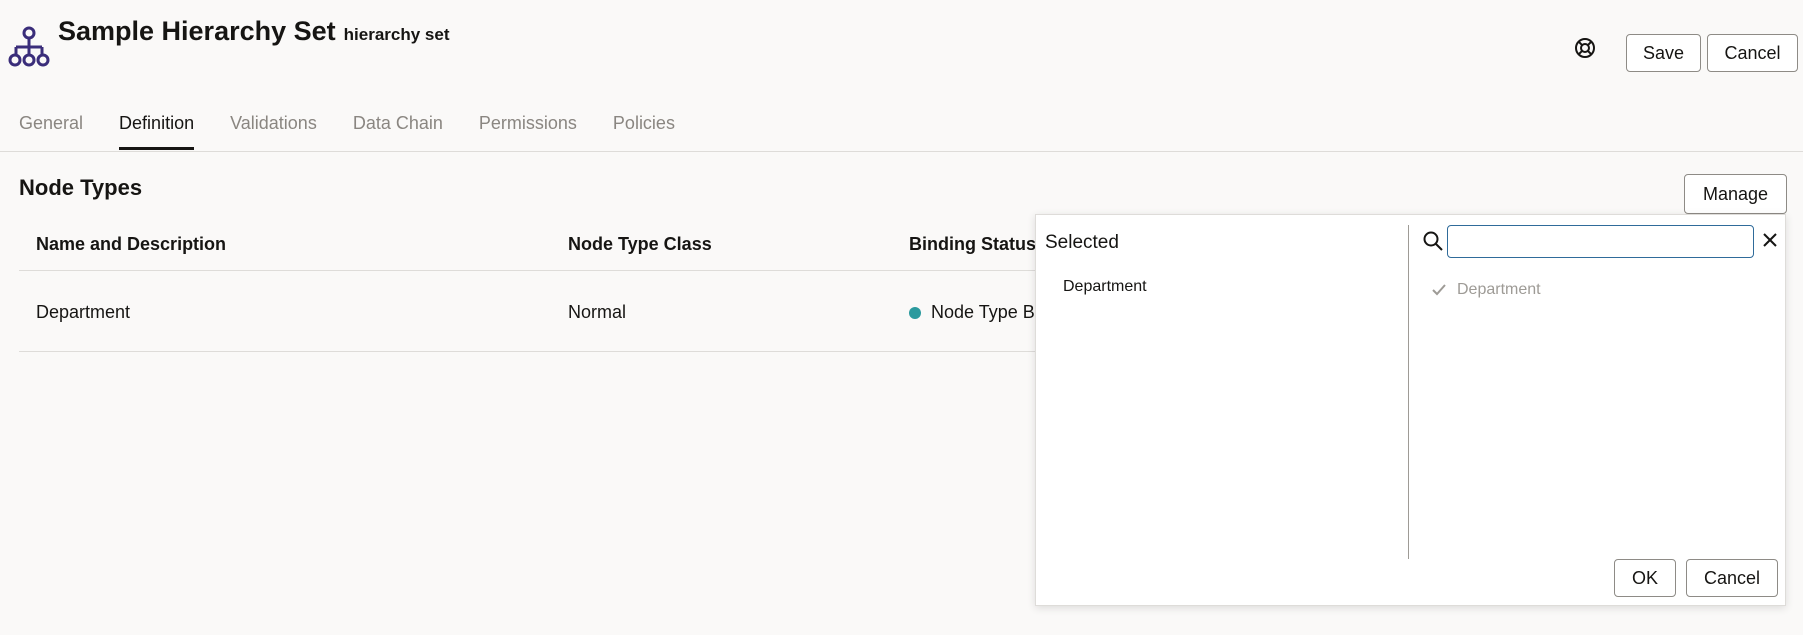 This screenshot has height=635, width=1803. Describe the element at coordinates (273, 129) in the screenshot. I see `tab-validations: Validations` at that location.